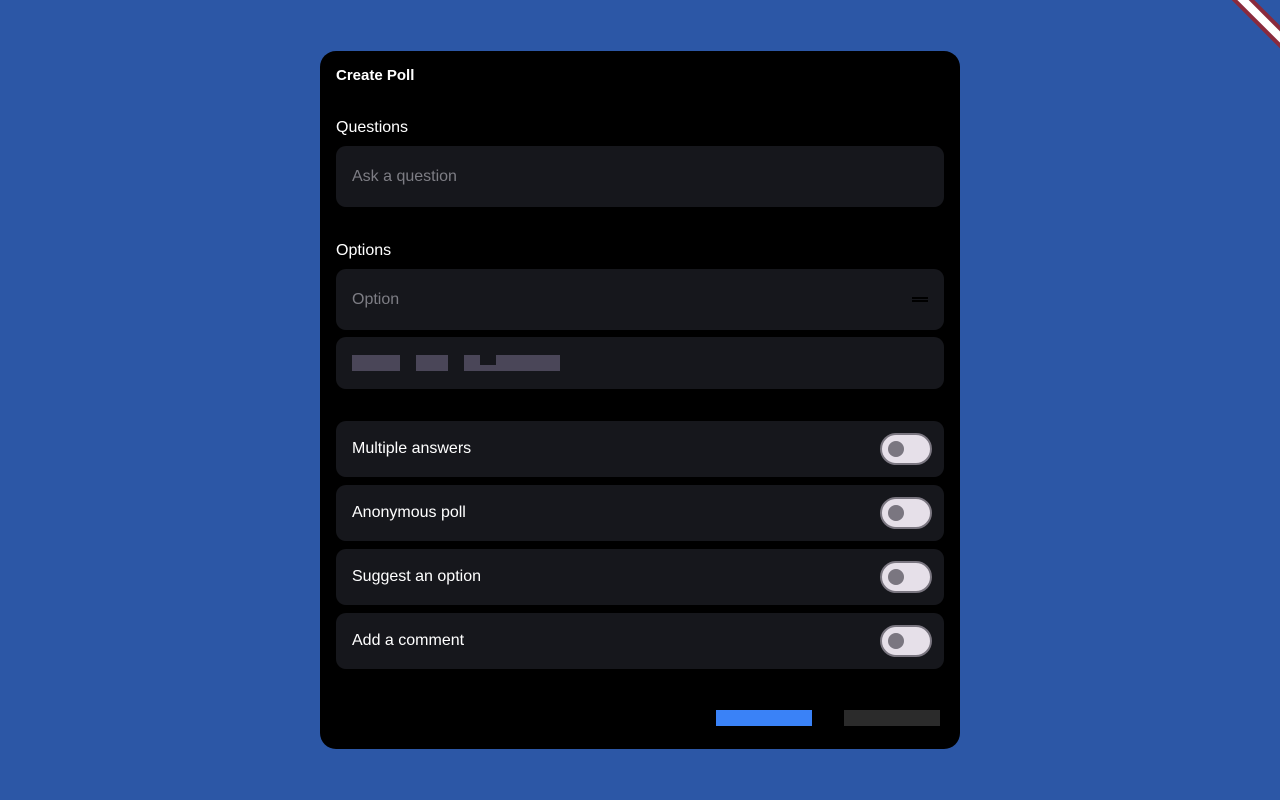  Describe the element at coordinates (364, 250) in the screenshot. I see `options-label: Options` at that location.